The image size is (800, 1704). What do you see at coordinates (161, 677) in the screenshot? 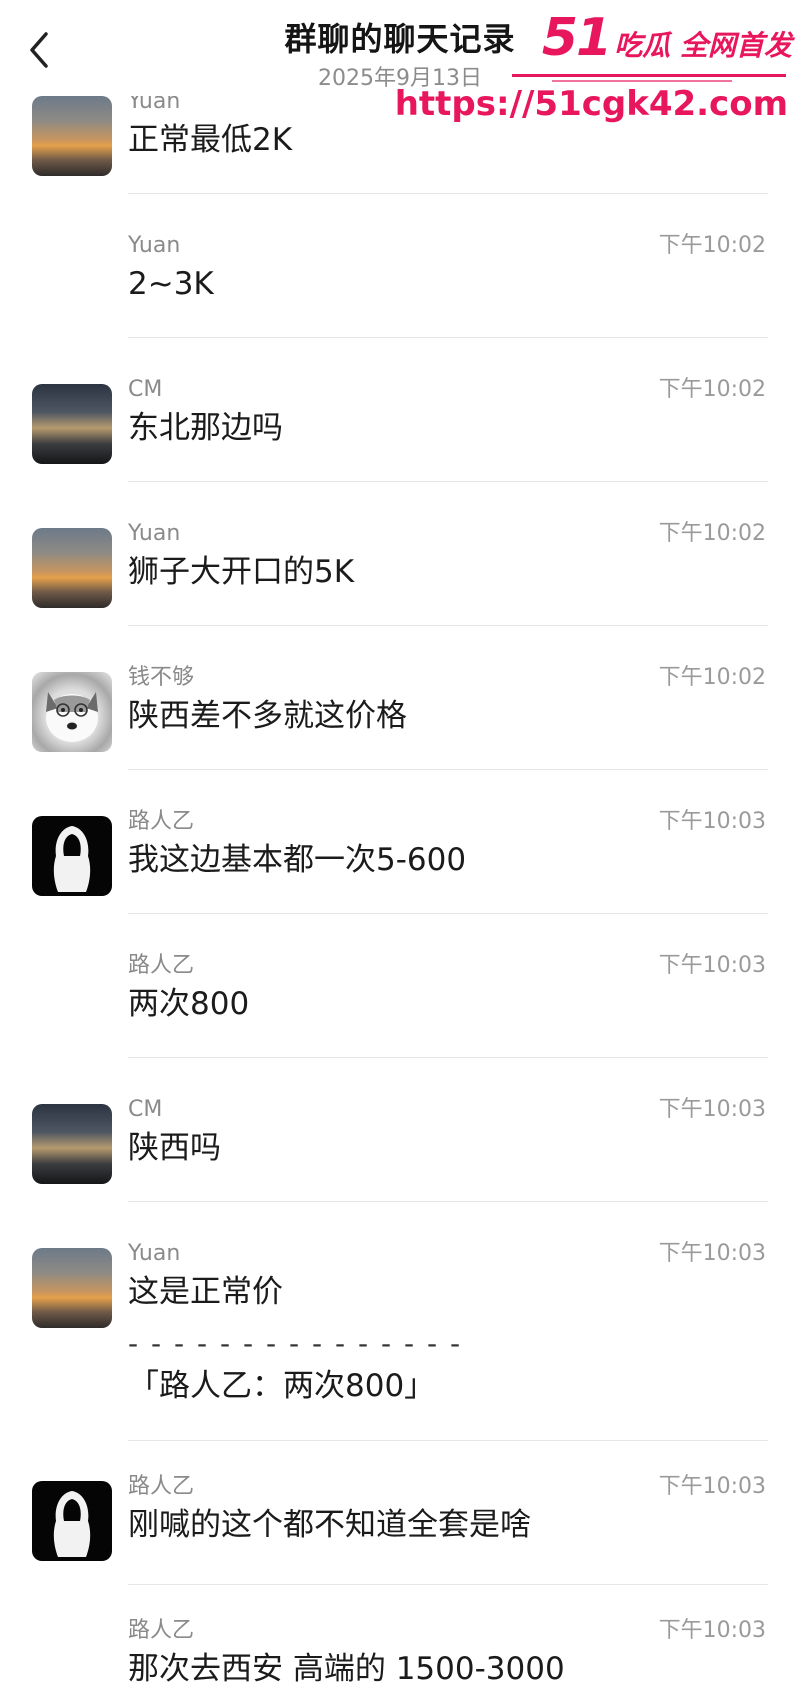
I see `sender-name: 钱不够` at bounding box center [161, 677].